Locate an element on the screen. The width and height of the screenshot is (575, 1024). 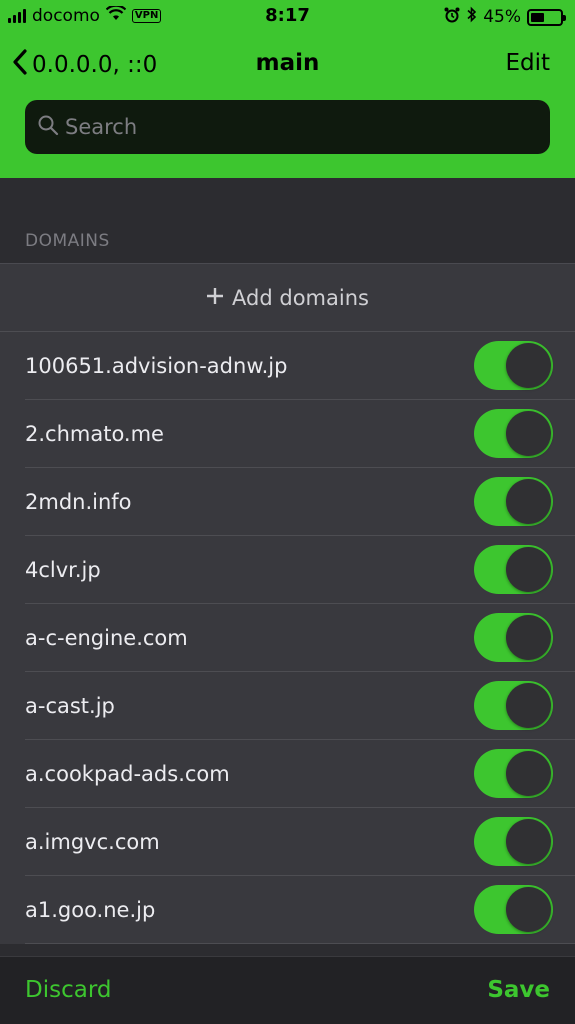
list-item: a.cookpad-ads.com is located at coordinates (300, 774).